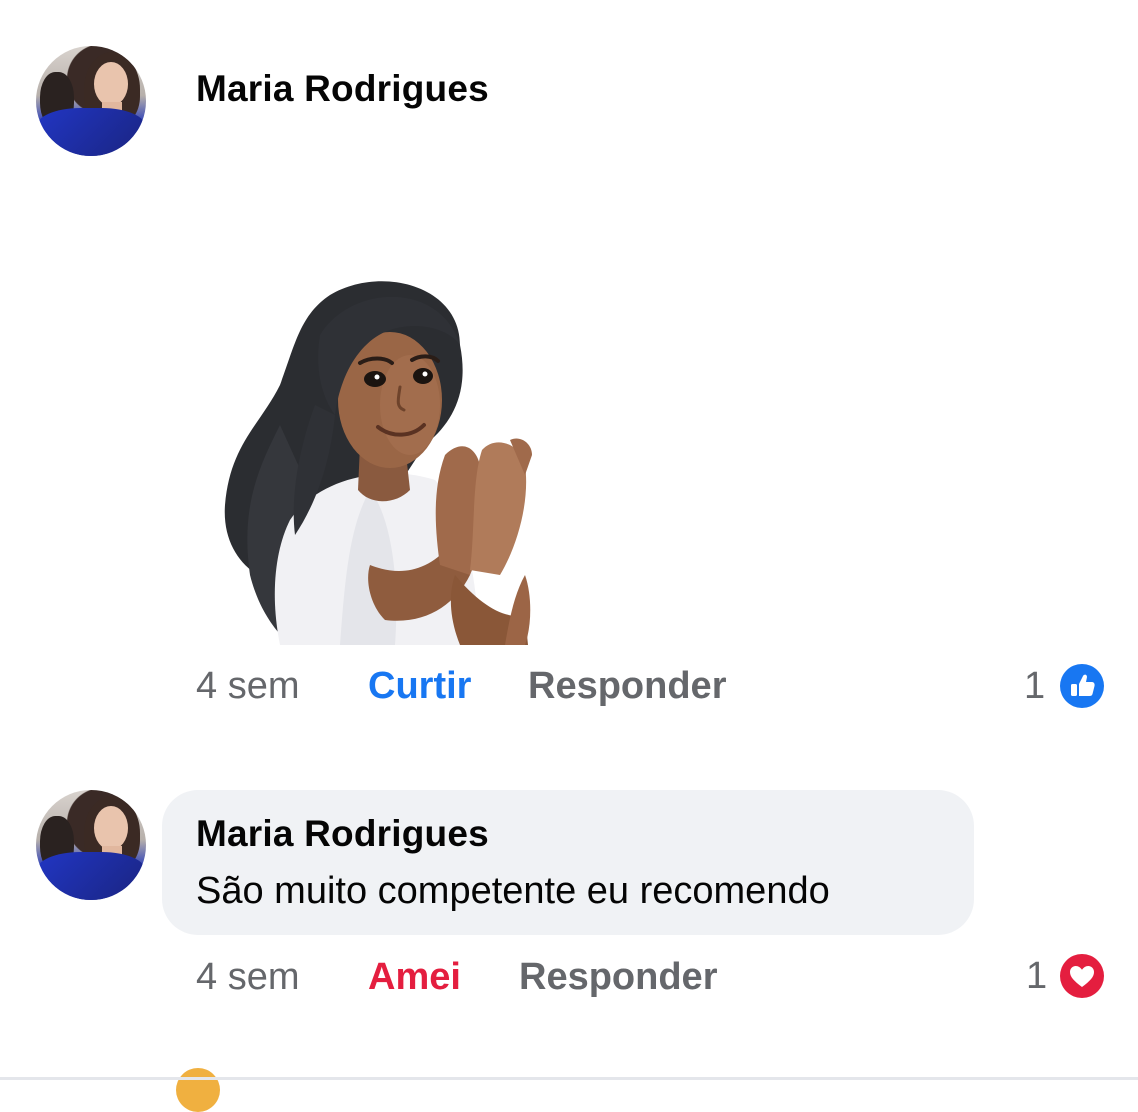 The height and width of the screenshot is (1112, 1138). What do you see at coordinates (378, 463) in the screenshot?
I see `avatar-sticker-image` at bounding box center [378, 463].